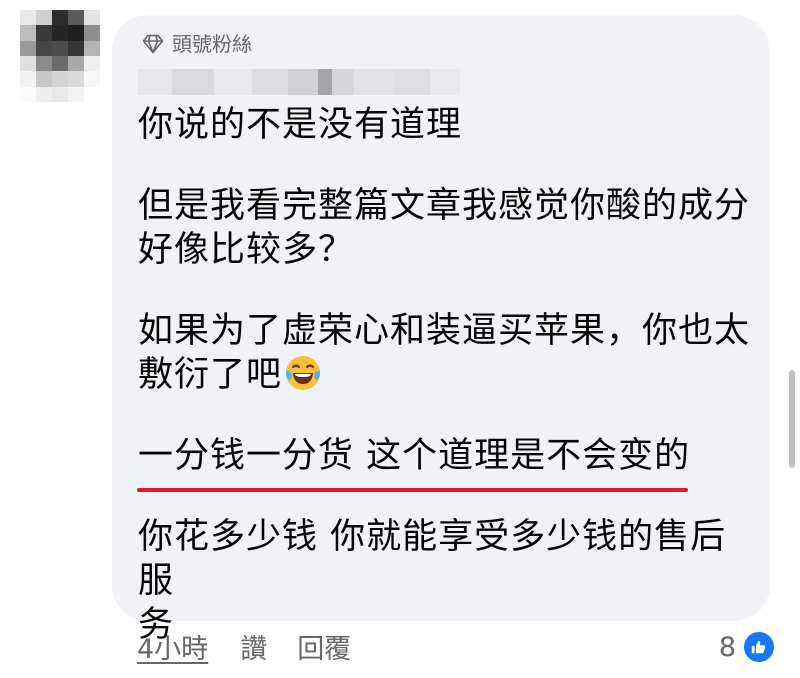 This screenshot has width=800, height=678. Describe the element at coordinates (172, 650) in the screenshot. I see `timestamp-link: 4小時` at that location.